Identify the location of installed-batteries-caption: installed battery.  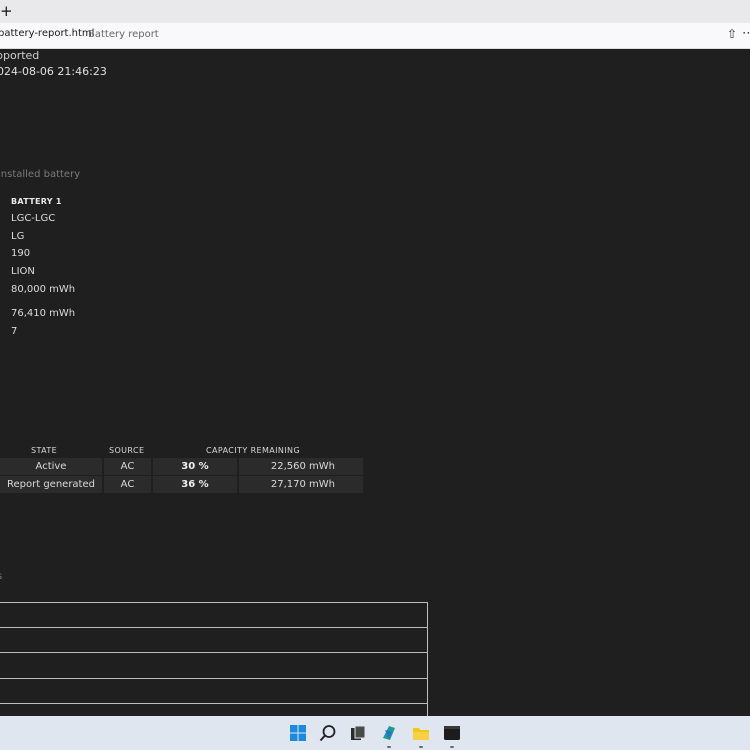
(40, 174).